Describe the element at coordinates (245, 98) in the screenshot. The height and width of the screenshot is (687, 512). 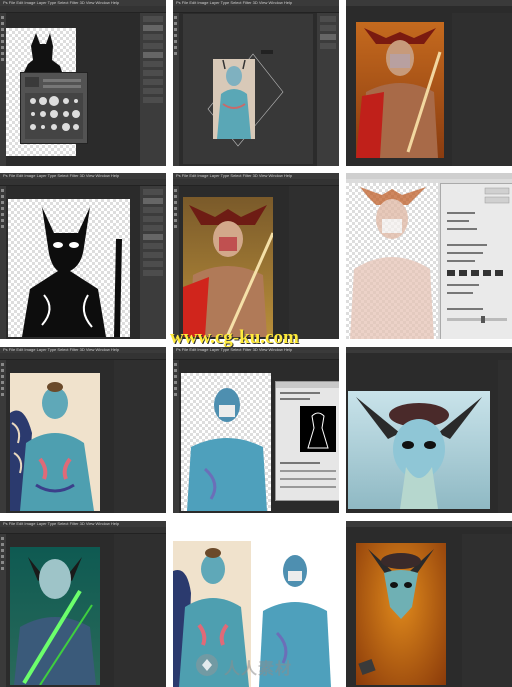
I see `transform-view` at that location.